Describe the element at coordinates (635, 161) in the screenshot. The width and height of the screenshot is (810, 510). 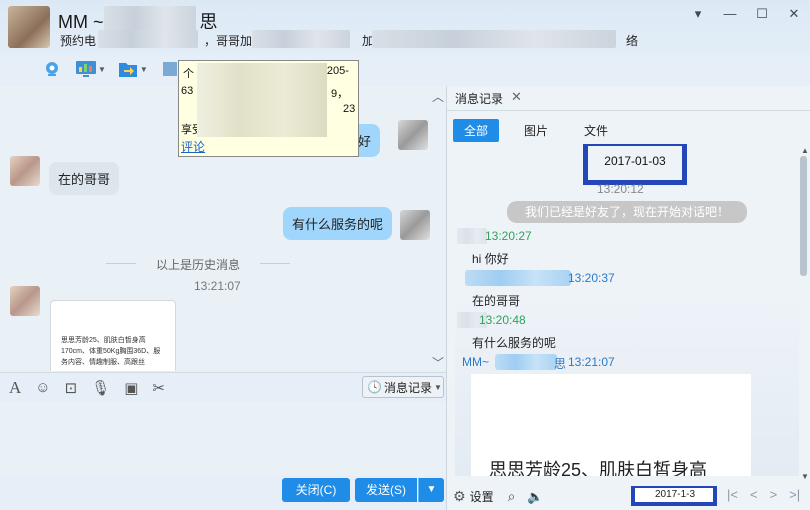
I see `date-text: 2017-01-03` at that location.